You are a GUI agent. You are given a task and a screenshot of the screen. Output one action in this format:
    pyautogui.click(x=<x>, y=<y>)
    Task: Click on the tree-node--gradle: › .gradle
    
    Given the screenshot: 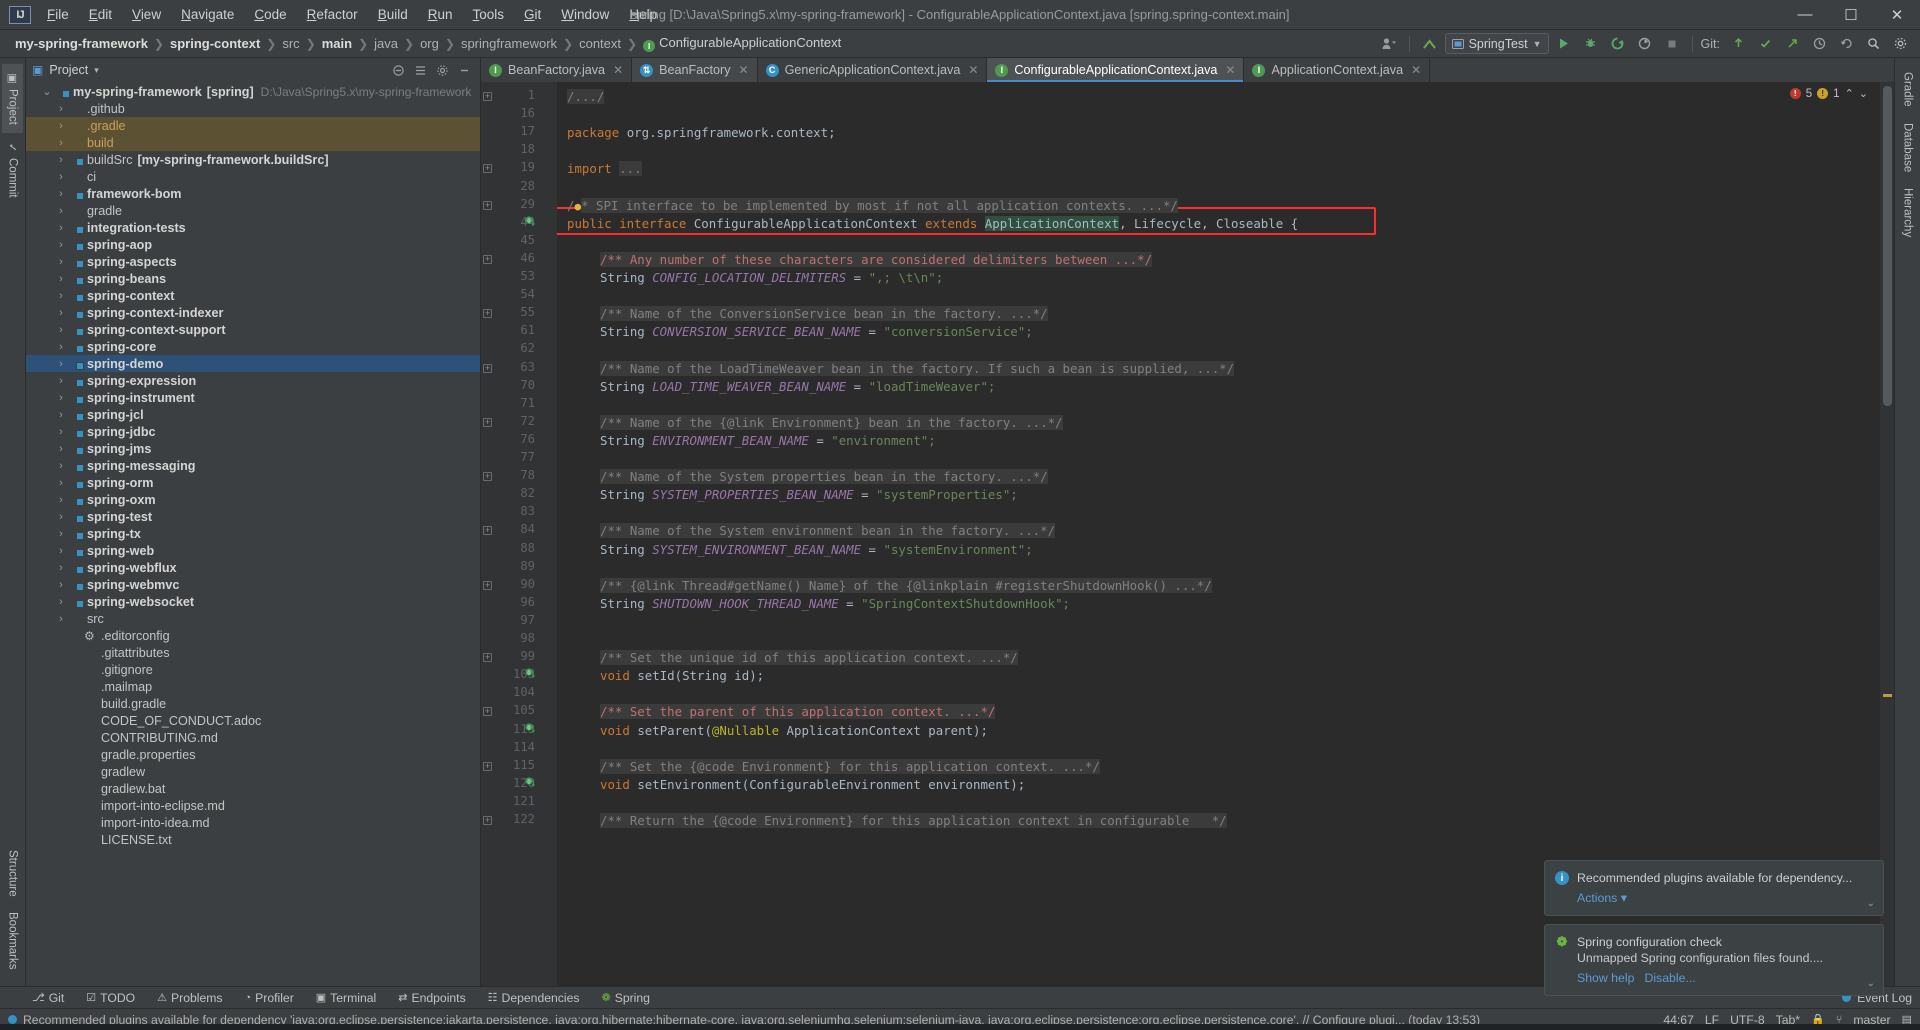 What is the action you would take?
    pyautogui.click(x=253, y=125)
    